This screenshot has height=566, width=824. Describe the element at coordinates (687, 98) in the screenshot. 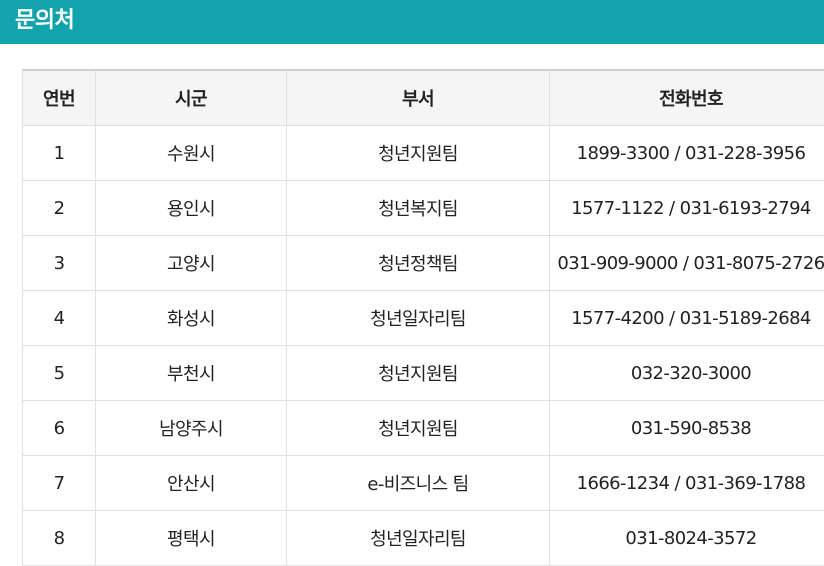

I see `column-header-phone: 전화번호` at that location.